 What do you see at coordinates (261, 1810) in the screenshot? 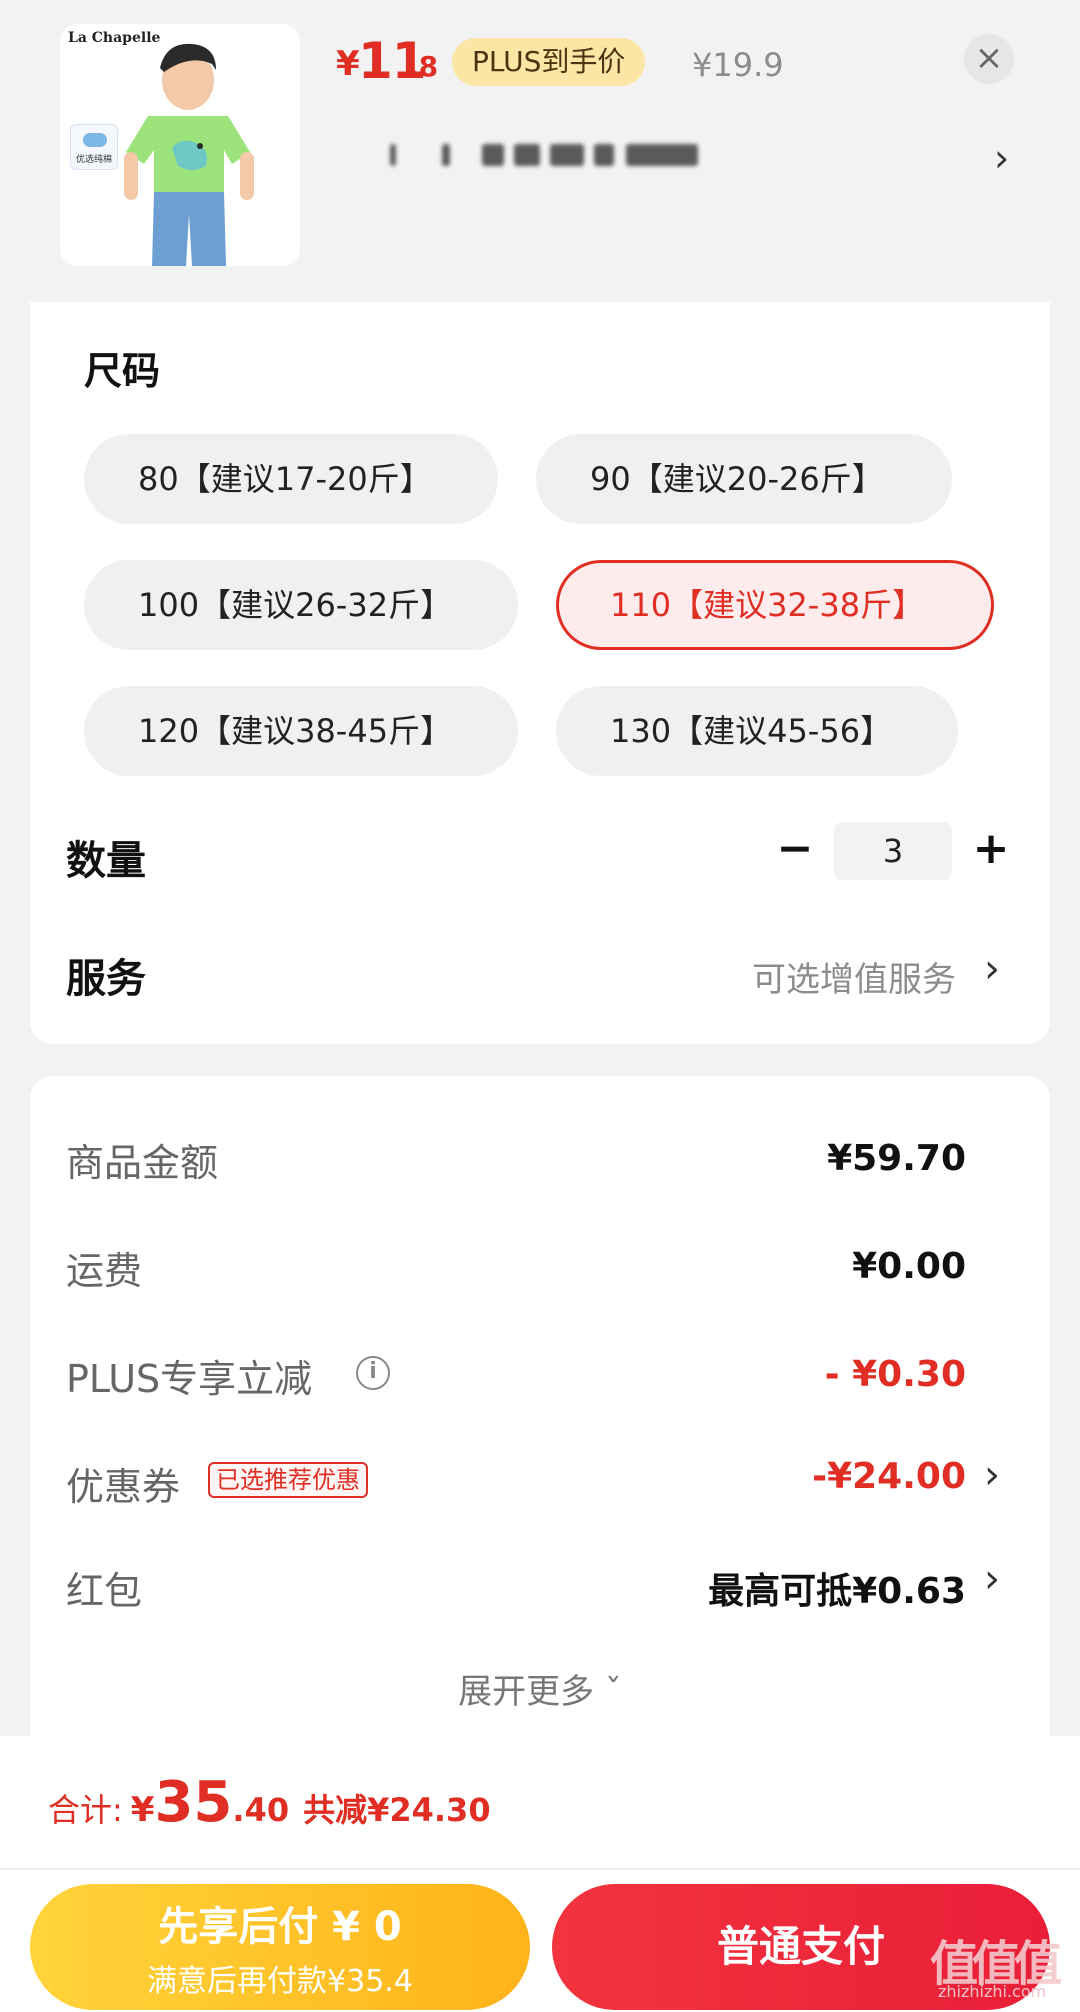
I see `total-decimal: .40` at bounding box center [261, 1810].